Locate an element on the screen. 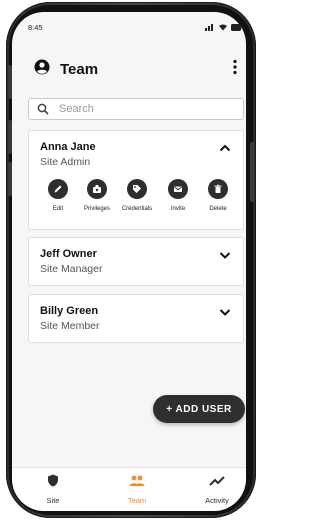  member-card-jeff-owner: Jeff Owner Site Manager is located at coordinates (136, 261).